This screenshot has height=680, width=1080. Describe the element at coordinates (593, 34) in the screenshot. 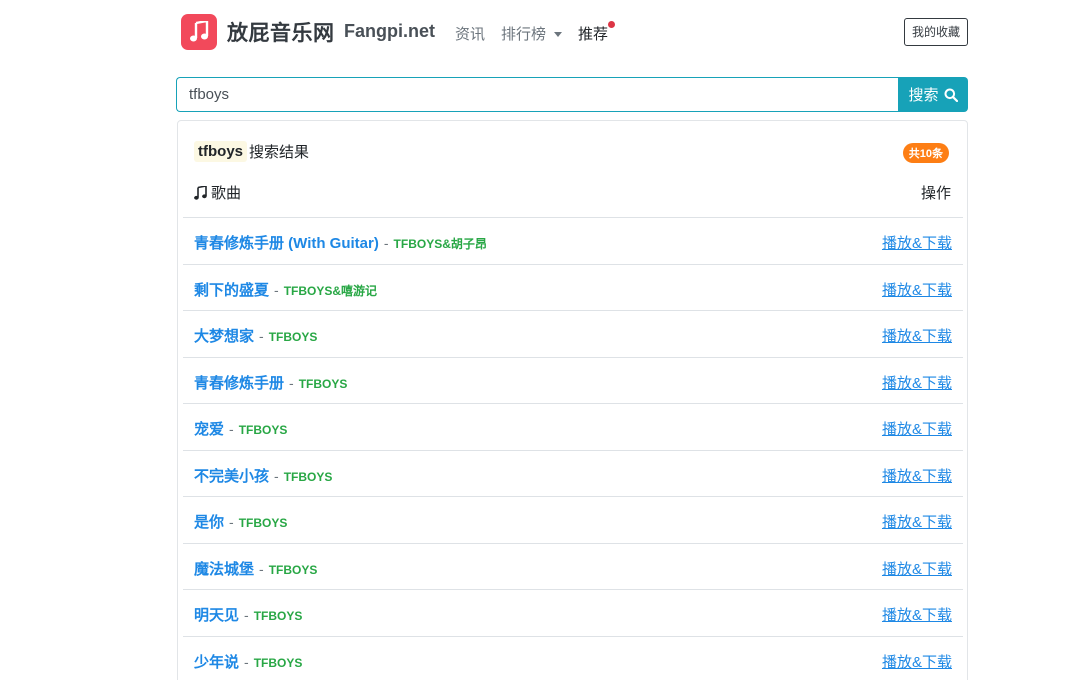

I see `nav-recommend-label: 推荐` at that location.